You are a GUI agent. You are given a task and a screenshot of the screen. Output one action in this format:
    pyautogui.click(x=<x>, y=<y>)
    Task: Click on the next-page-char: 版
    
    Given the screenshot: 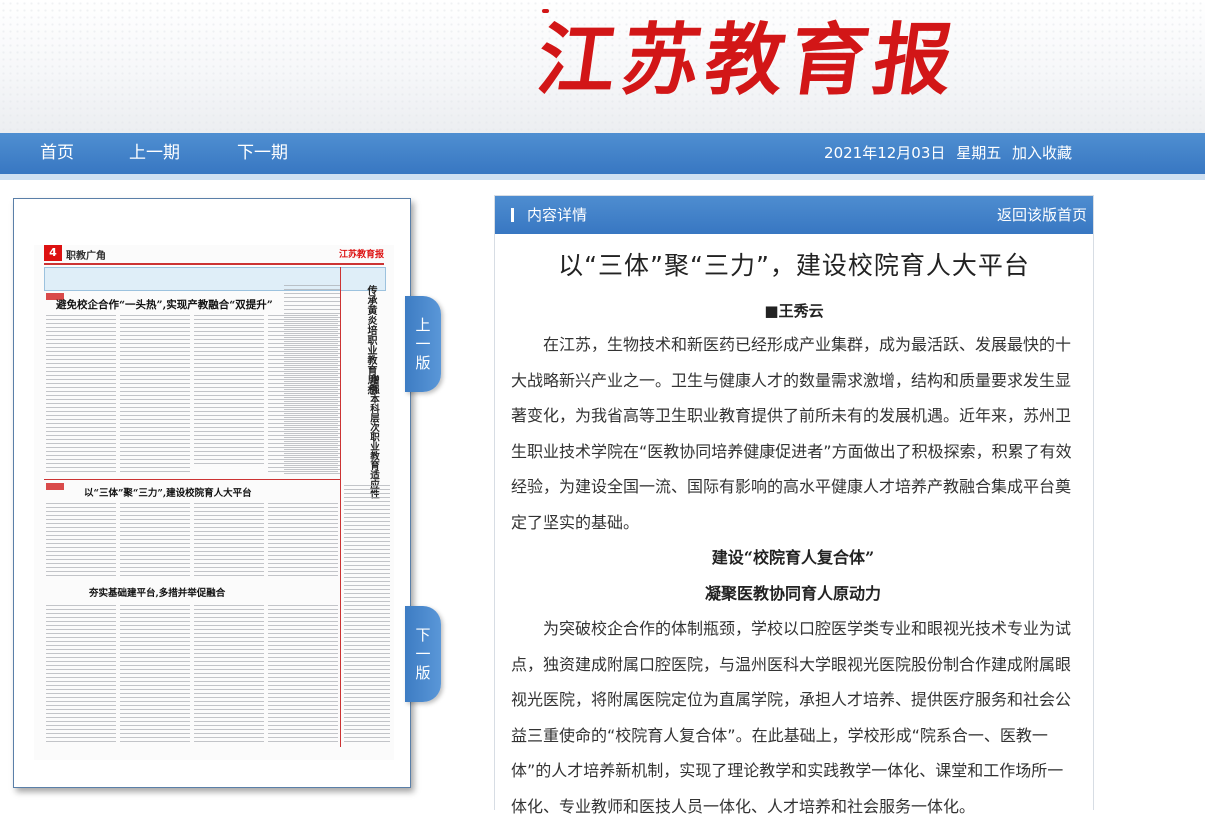 What is the action you would take?
    pyautogui.click(x=423, y=673)
    